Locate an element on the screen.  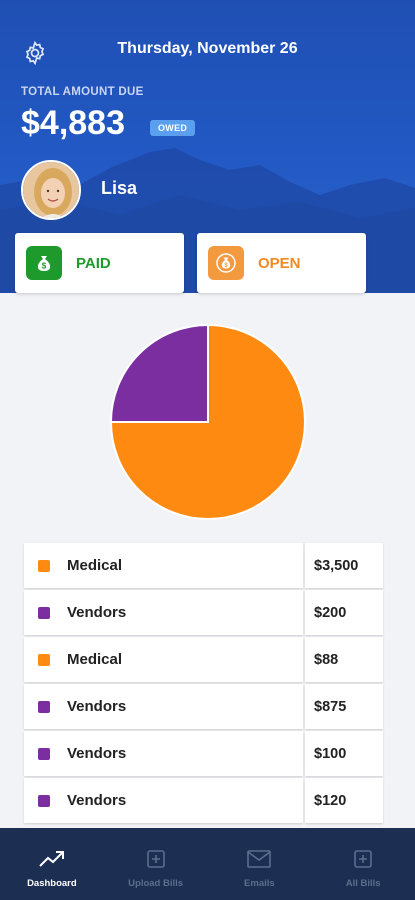
nav-label: Upload Bills is located at coordinates (156, 883).